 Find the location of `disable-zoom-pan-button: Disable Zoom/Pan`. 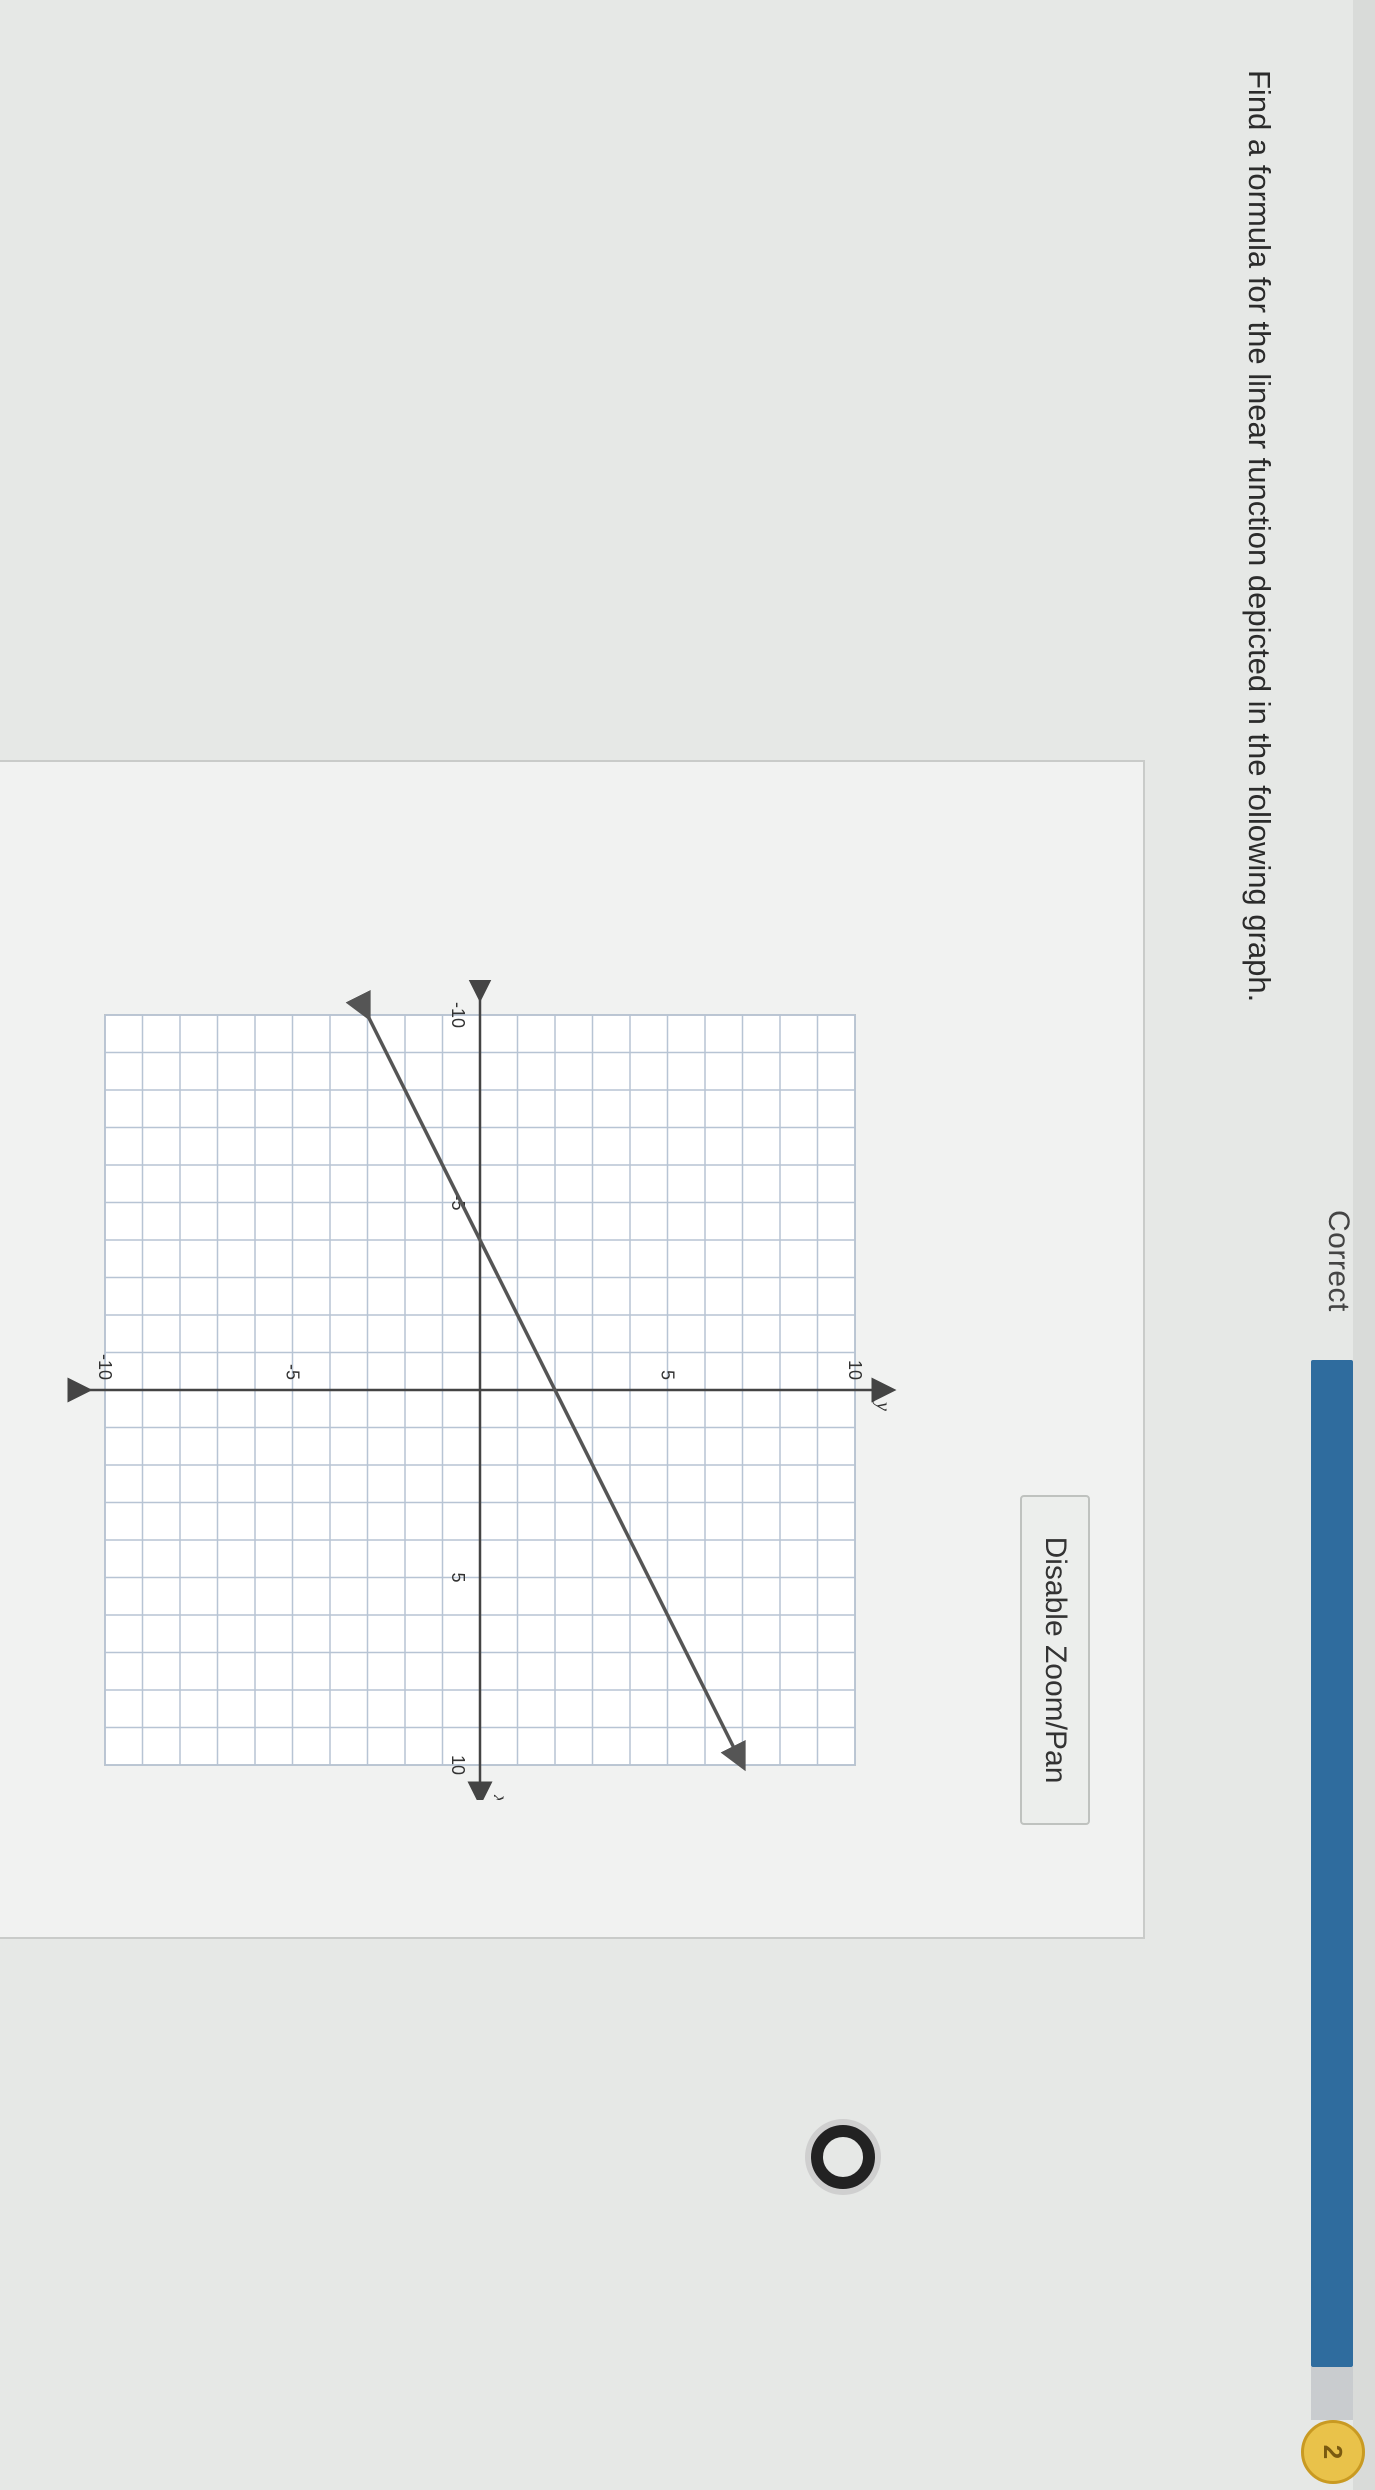

disable-zoom-pan-button: Disable Zoom/Pan is located at coordinates (1055, 1660).